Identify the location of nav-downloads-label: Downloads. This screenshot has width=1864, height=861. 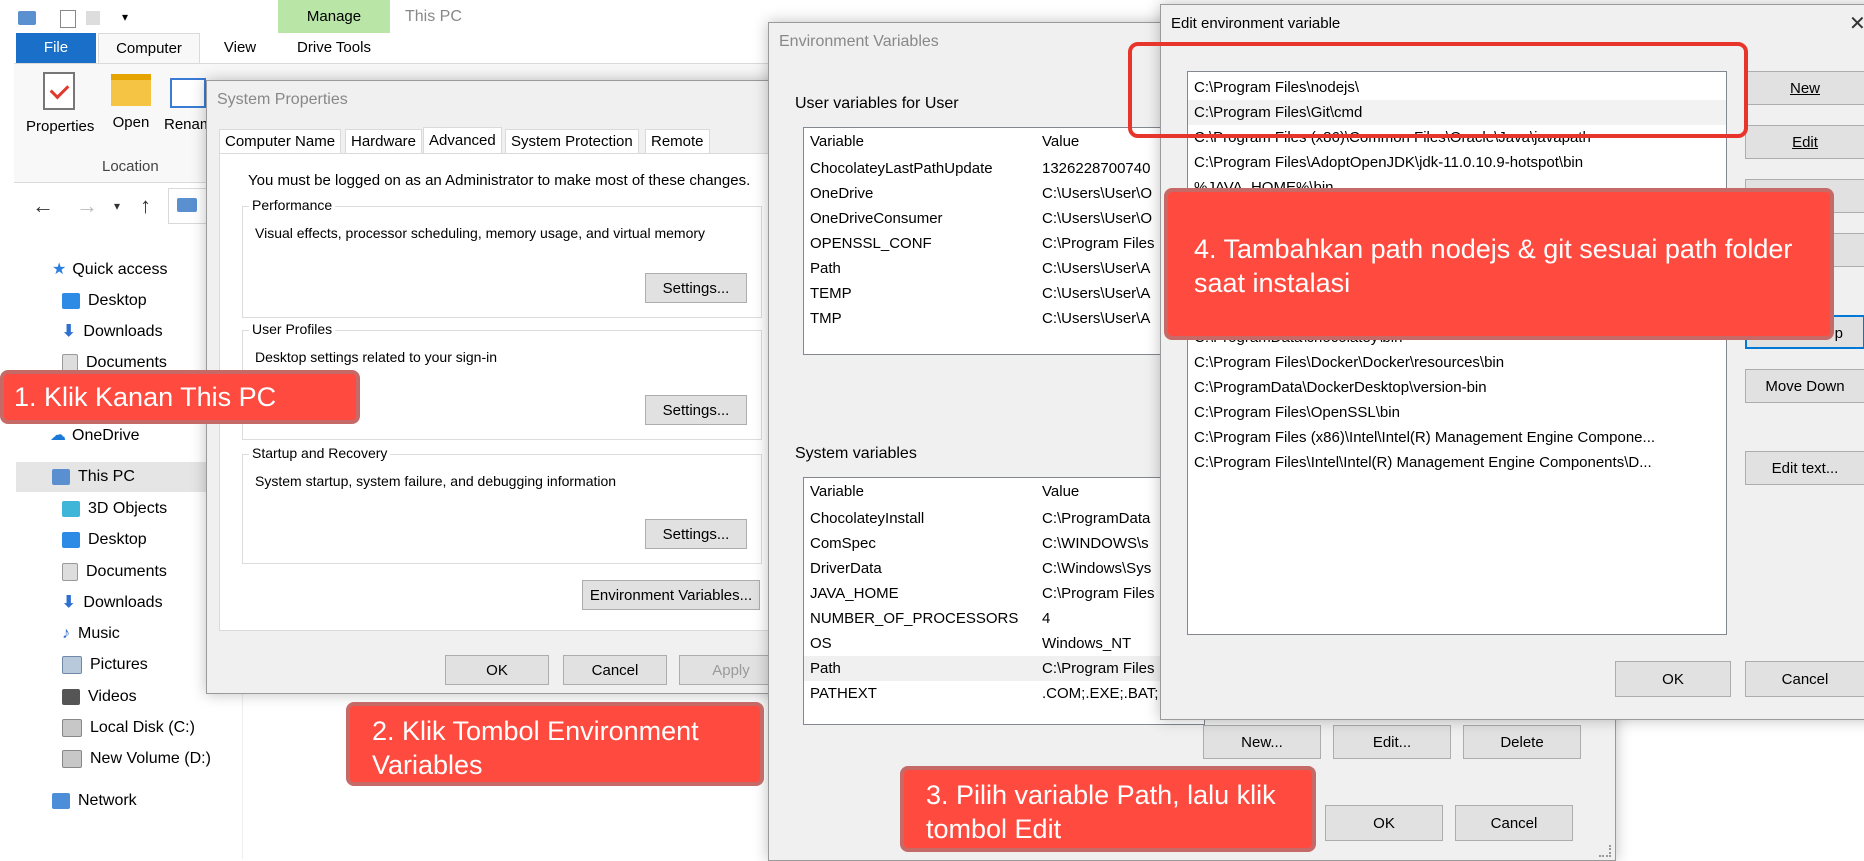
(123, 602).